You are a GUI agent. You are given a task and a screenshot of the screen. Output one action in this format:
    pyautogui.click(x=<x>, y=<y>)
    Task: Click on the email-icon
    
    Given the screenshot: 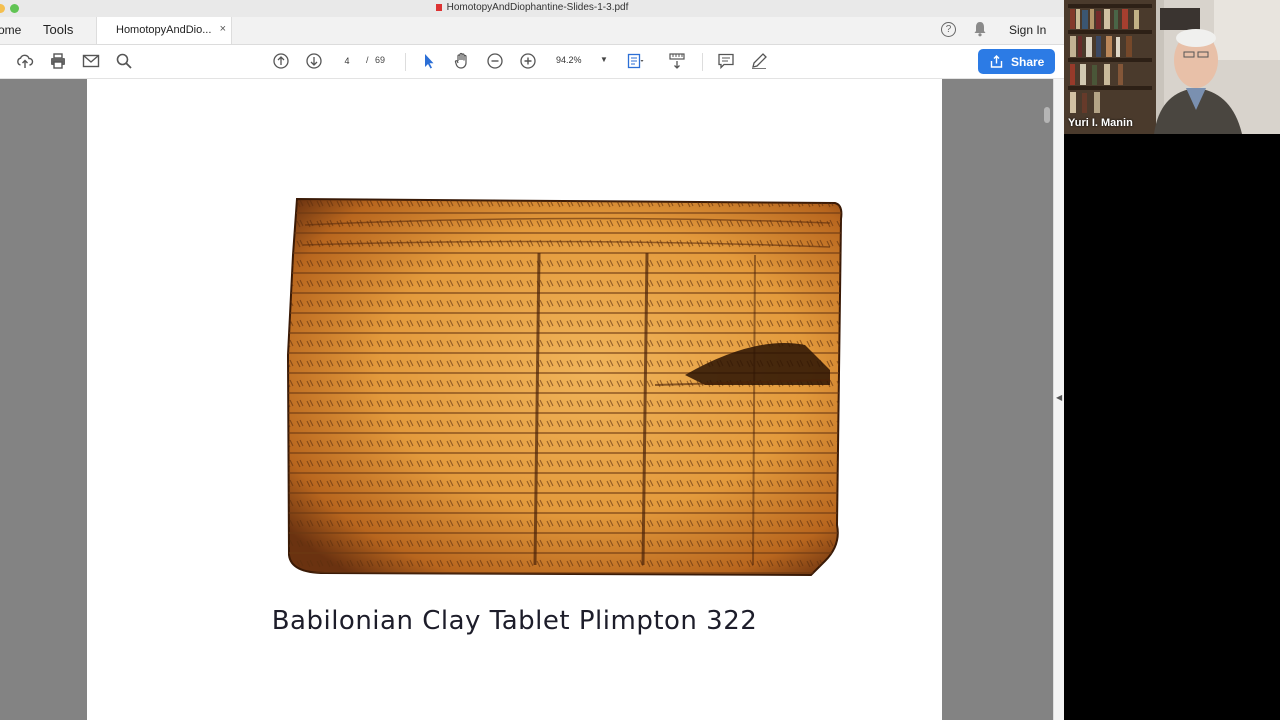 What is the action you would take?
    pyautogui.click(x=91, y=61)
    